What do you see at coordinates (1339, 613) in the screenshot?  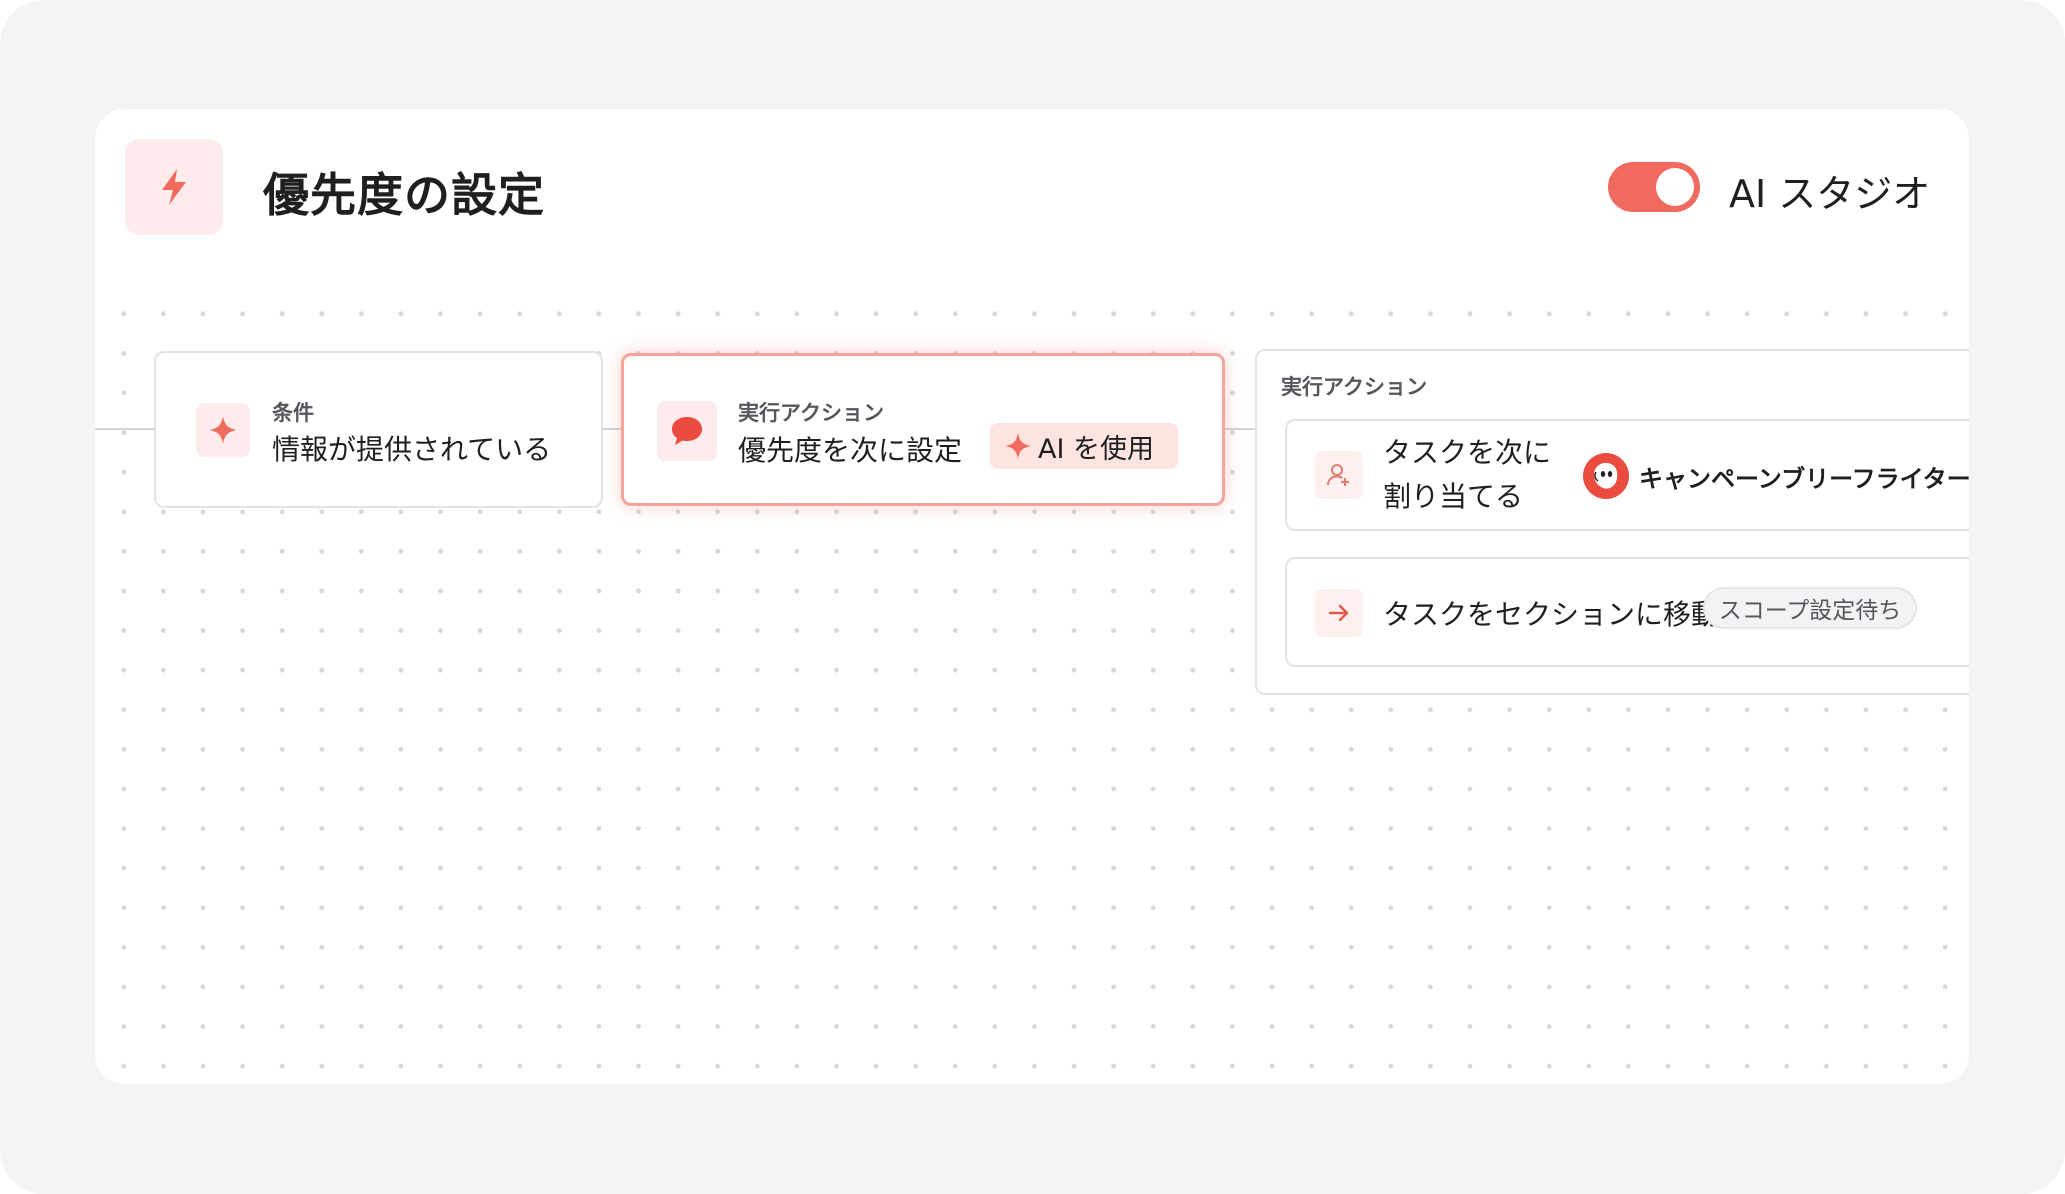 I see `arrow-right-icon` at bounding box center [1339, 613].